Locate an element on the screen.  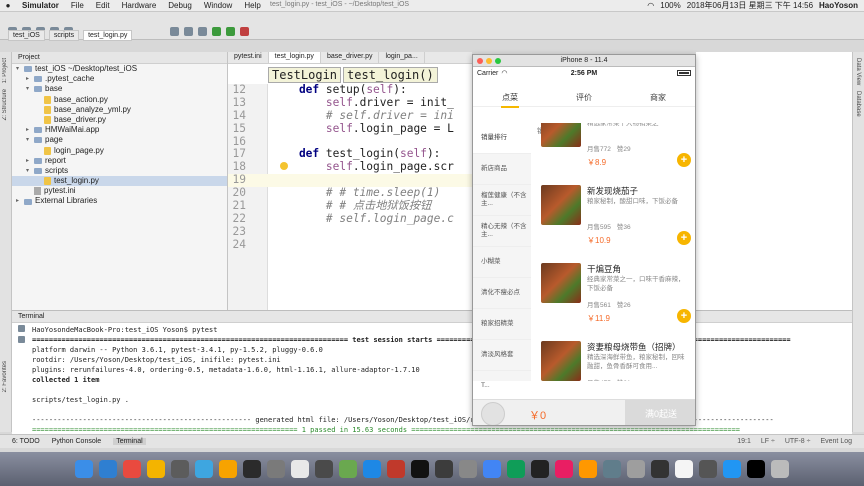
tree-item: ▸ report is located at coordinates (119, 161).